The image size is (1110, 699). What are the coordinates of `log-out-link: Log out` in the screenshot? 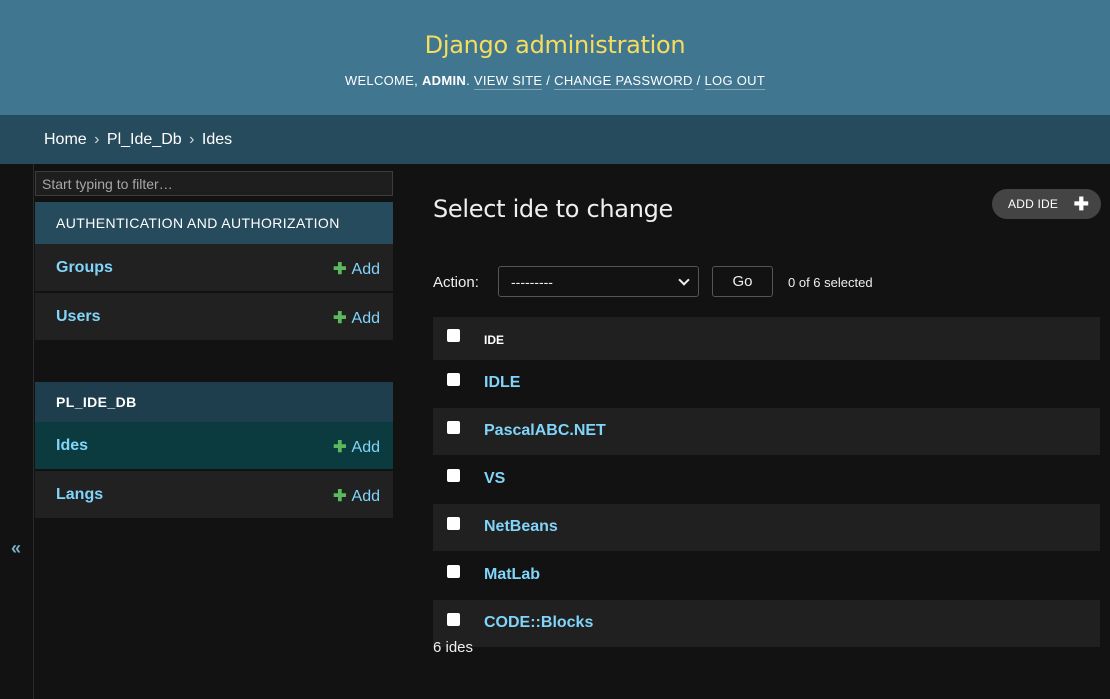 It's located at (735, 81).